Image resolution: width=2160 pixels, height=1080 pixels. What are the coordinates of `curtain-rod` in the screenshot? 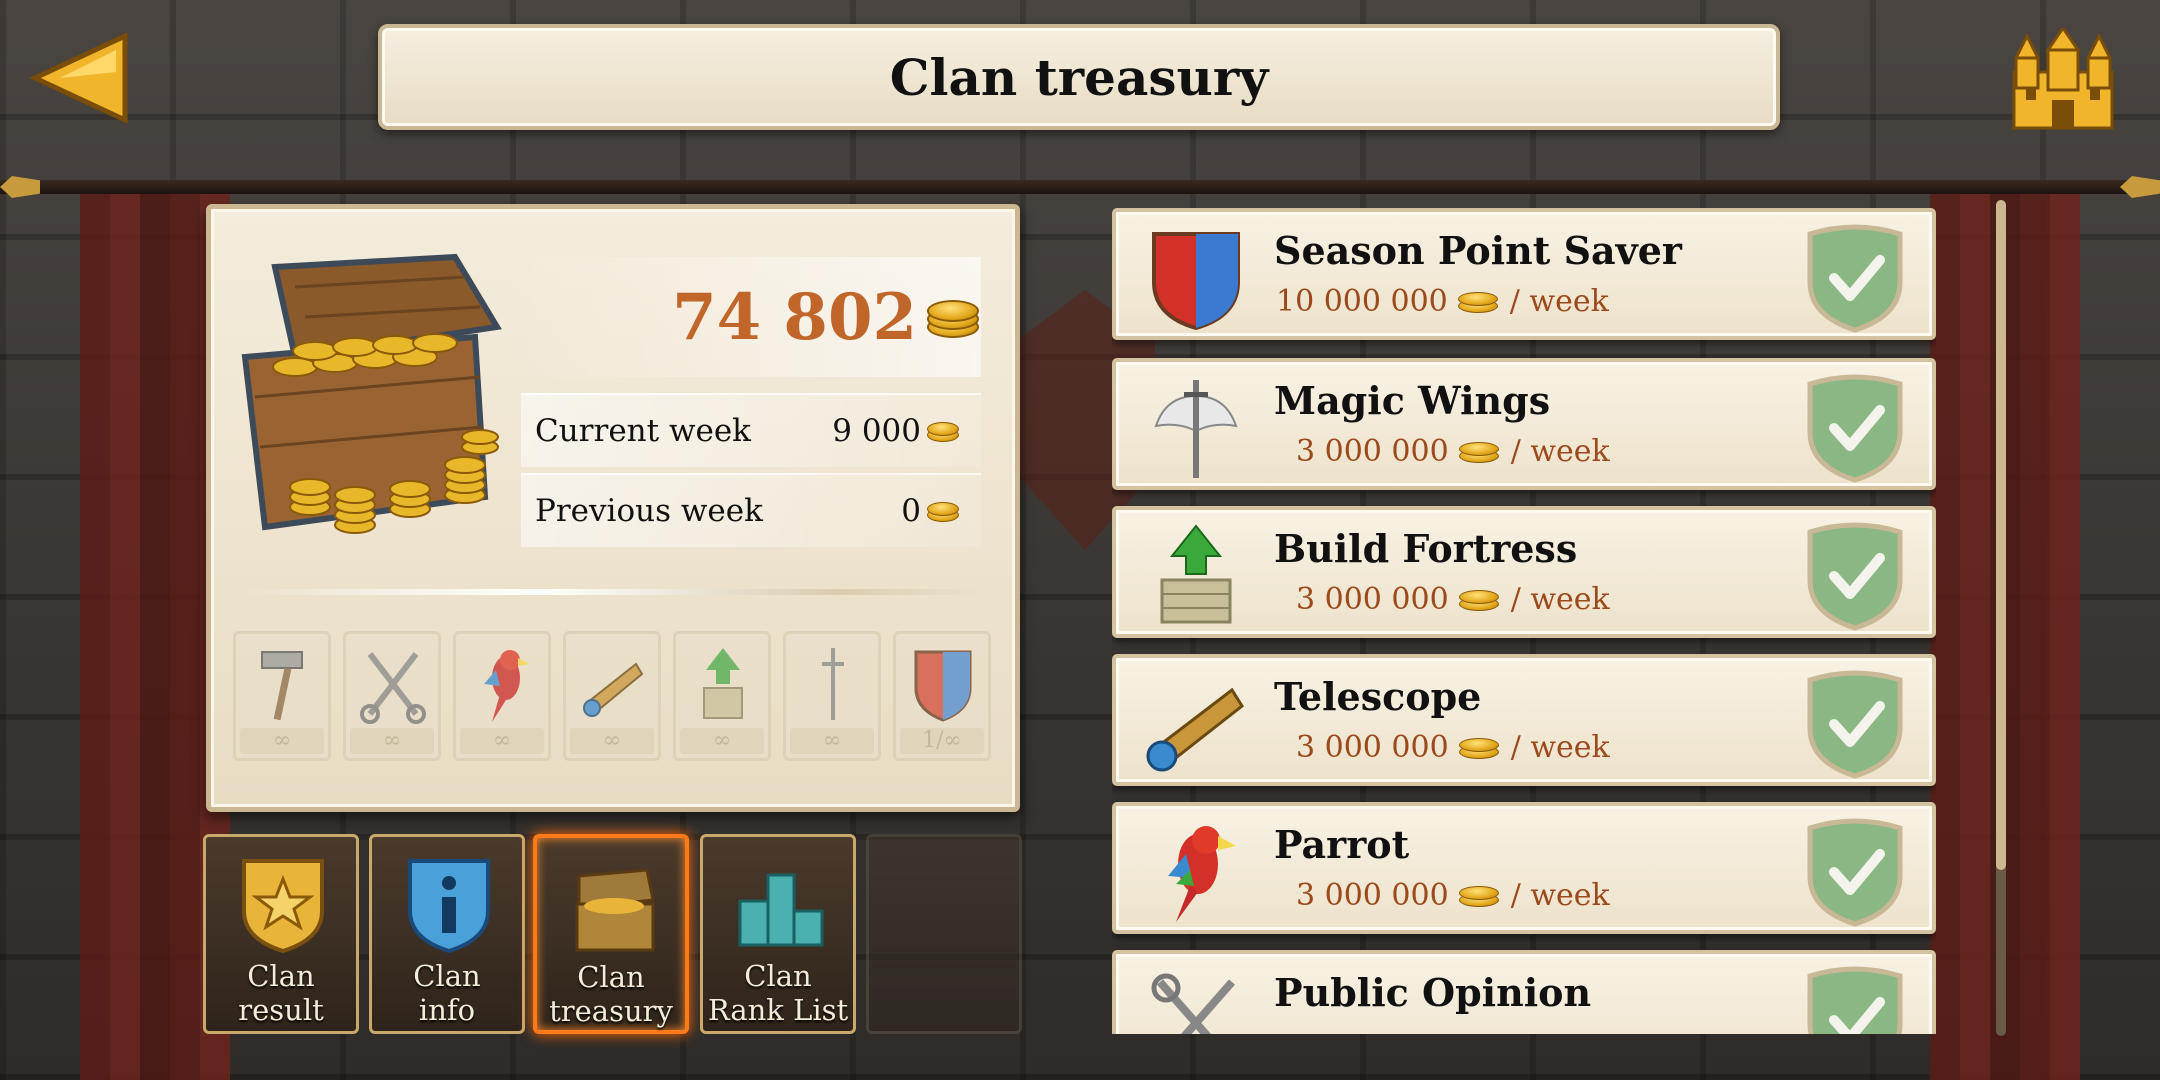 It's located at (1080, 187).